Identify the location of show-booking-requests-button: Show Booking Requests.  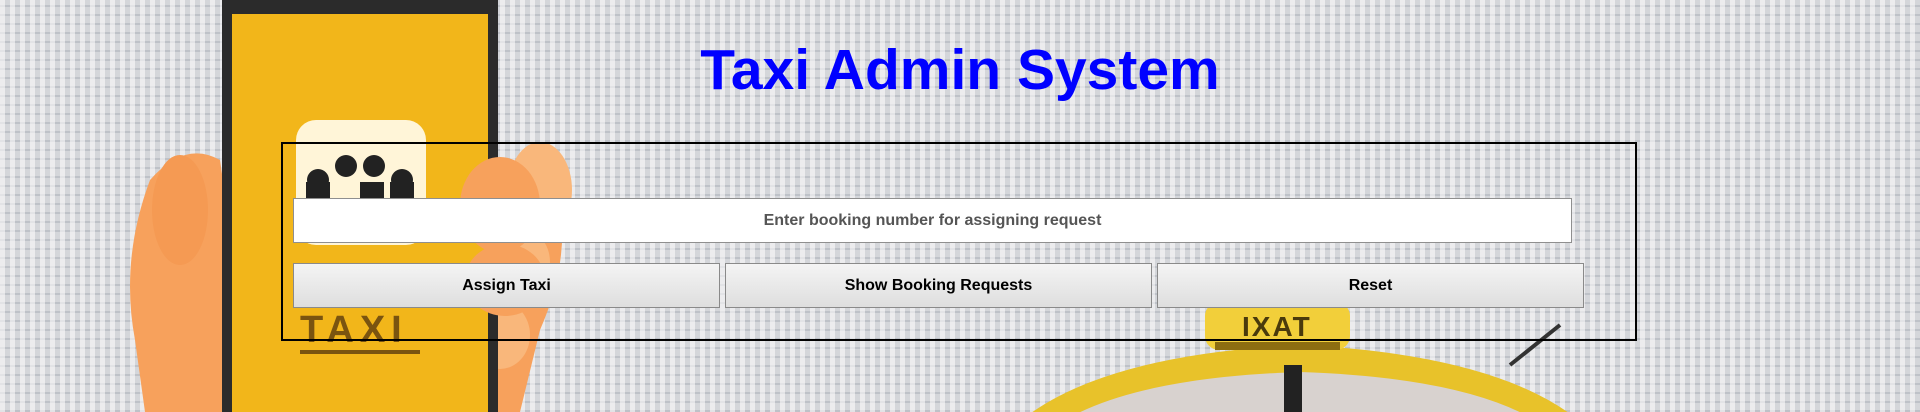
(938, 285).